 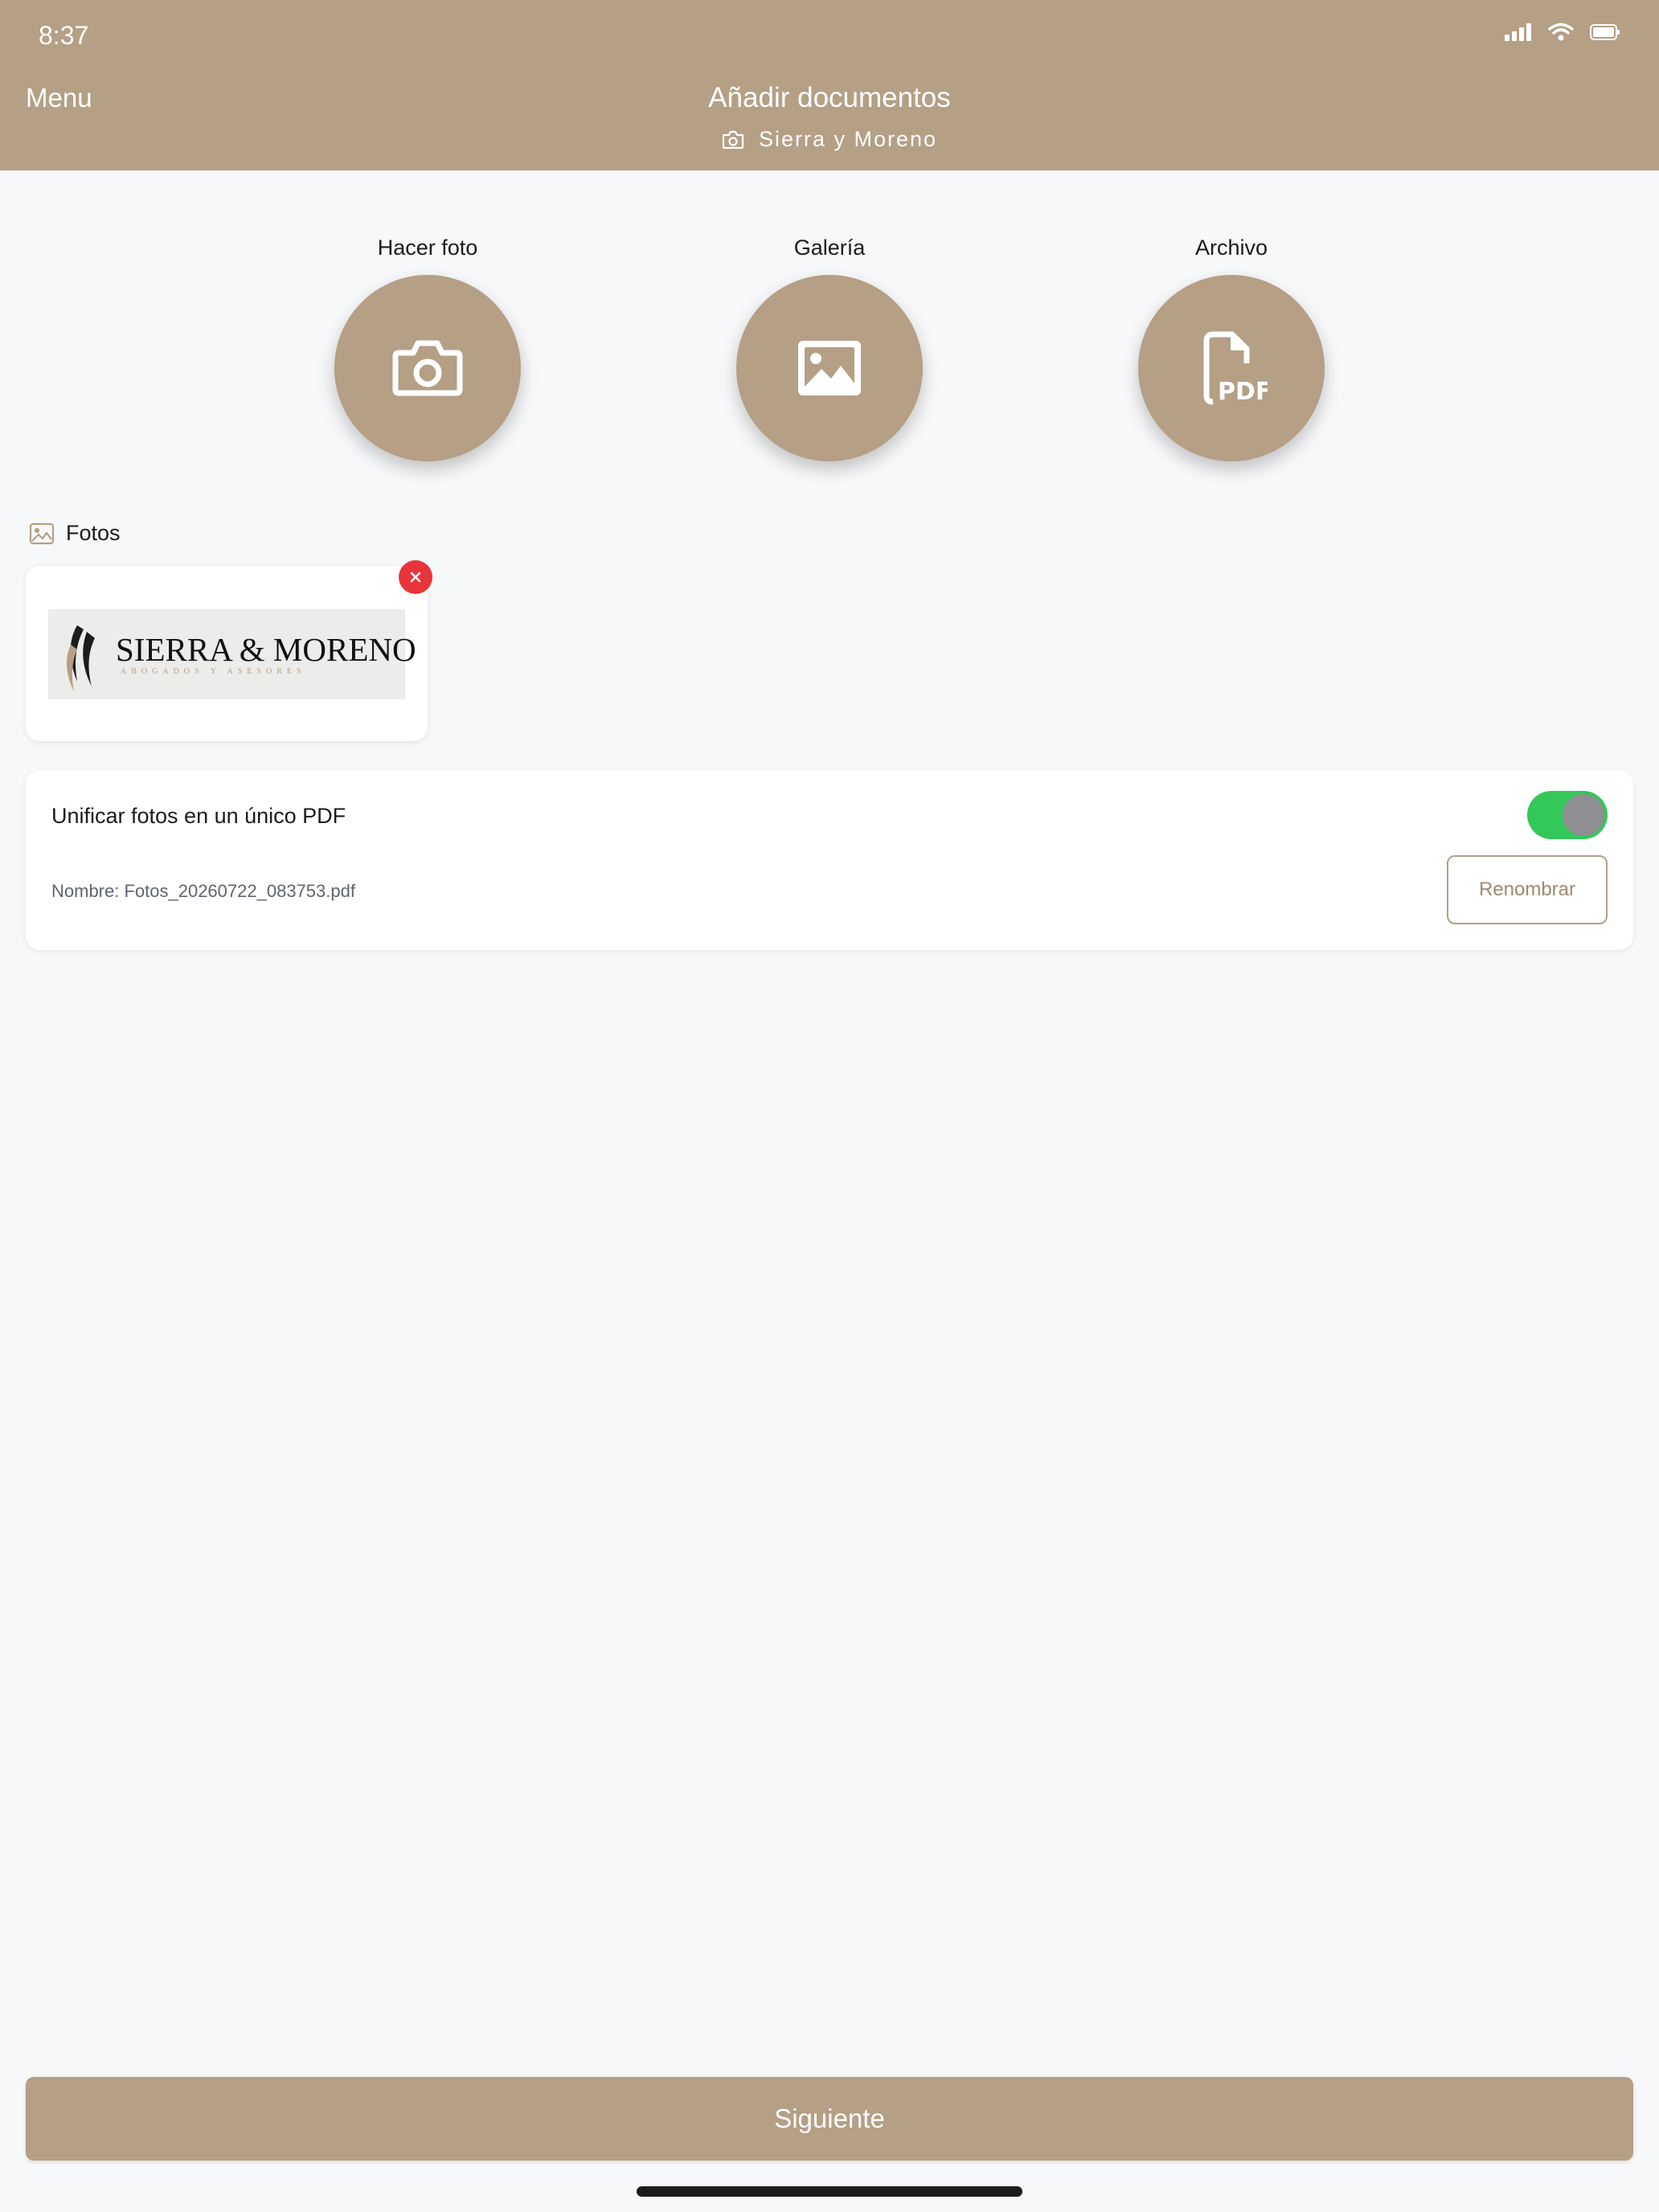 I want to click on file-action: Archivo PDF, so click(x=1231, y=347).